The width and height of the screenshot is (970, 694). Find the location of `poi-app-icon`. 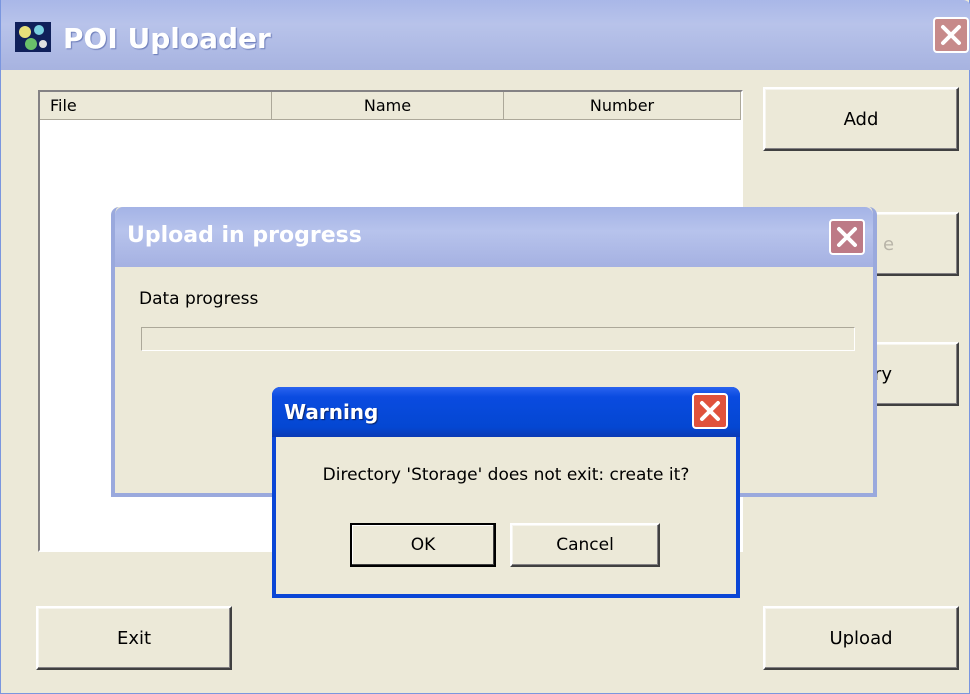

poi-app-icon is located at coordinates (33, 37).